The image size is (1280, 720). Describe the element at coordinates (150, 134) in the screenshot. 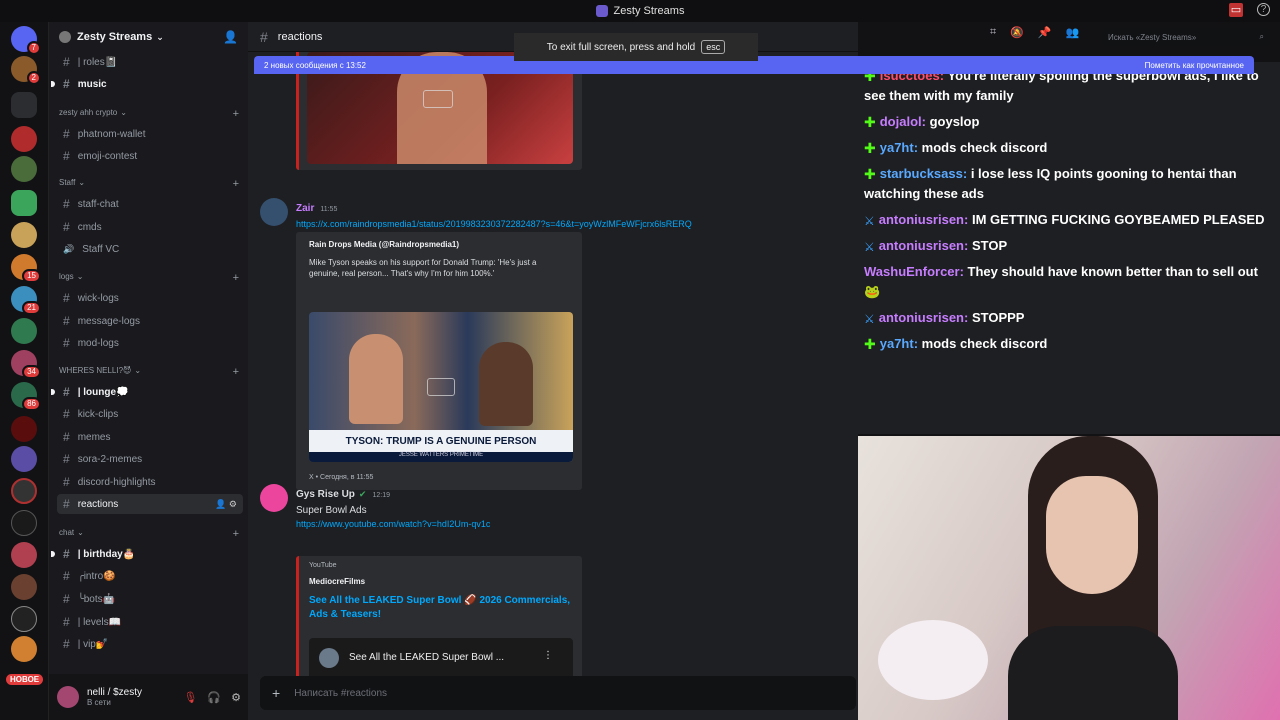

I see `channel-item: # phatnom-wallet` at that location.